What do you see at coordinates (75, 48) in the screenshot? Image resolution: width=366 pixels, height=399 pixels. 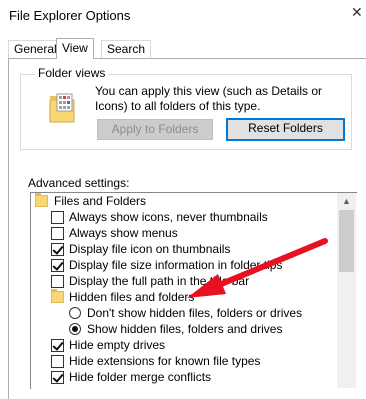 I see `tab-view: View` at bounding box center [75, 48].